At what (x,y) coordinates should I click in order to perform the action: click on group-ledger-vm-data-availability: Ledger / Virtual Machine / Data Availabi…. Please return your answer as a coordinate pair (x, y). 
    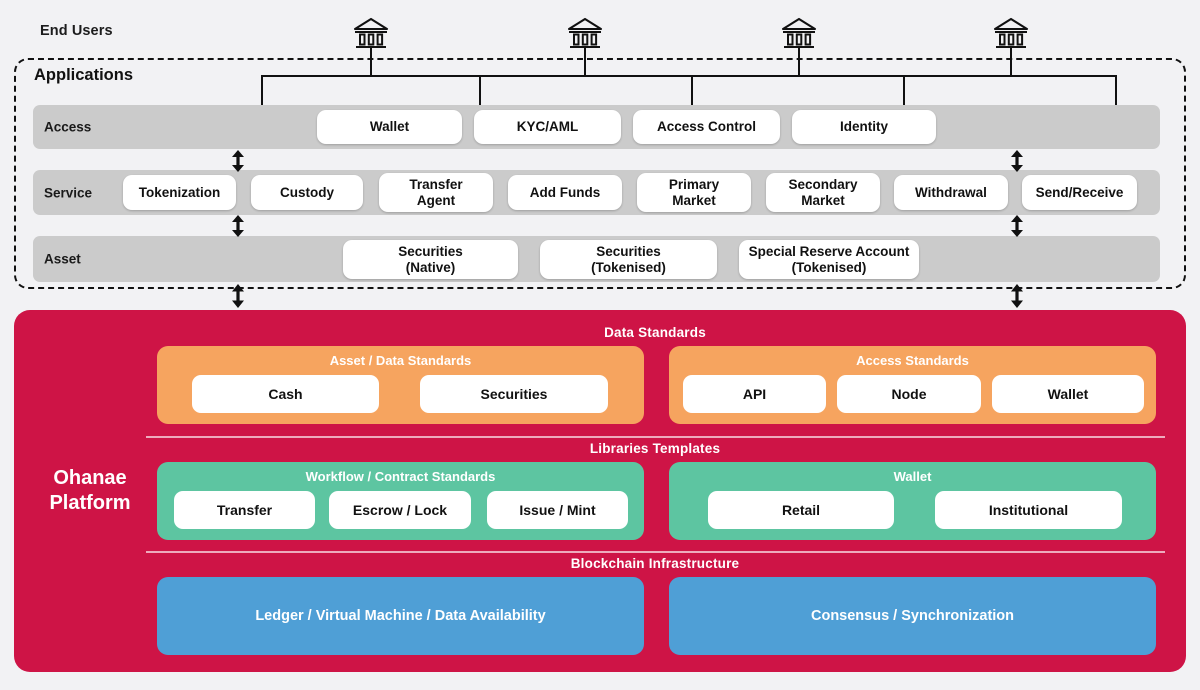
    Looking at the image, I should click on (400, 616).